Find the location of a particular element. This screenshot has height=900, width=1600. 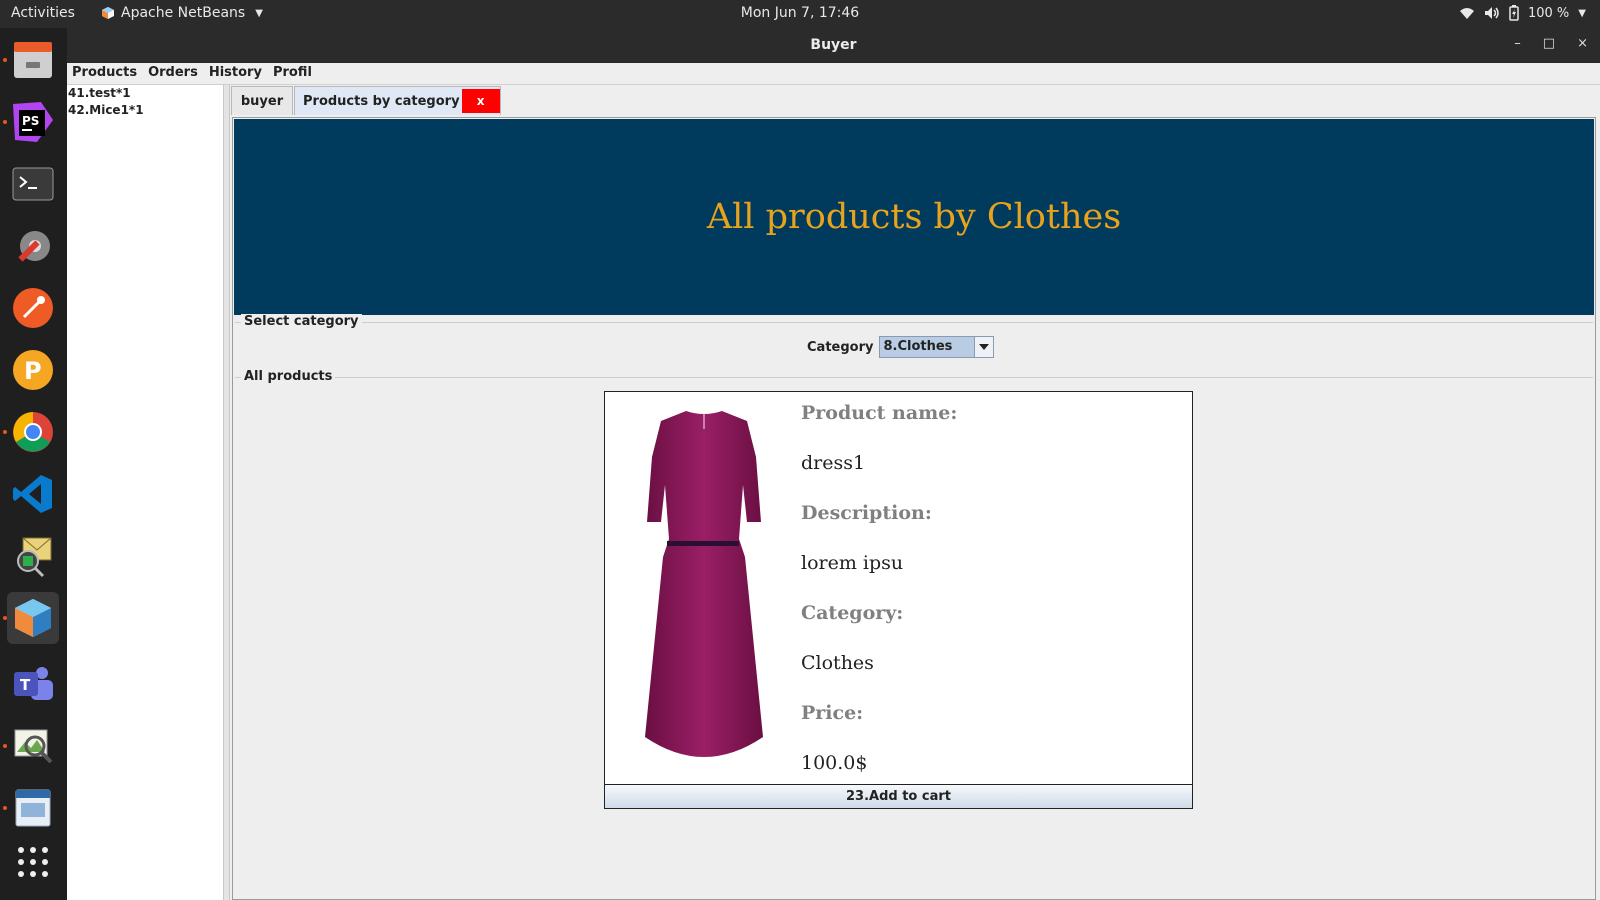

tab-label: buyer is located at coordinates (262, 101).